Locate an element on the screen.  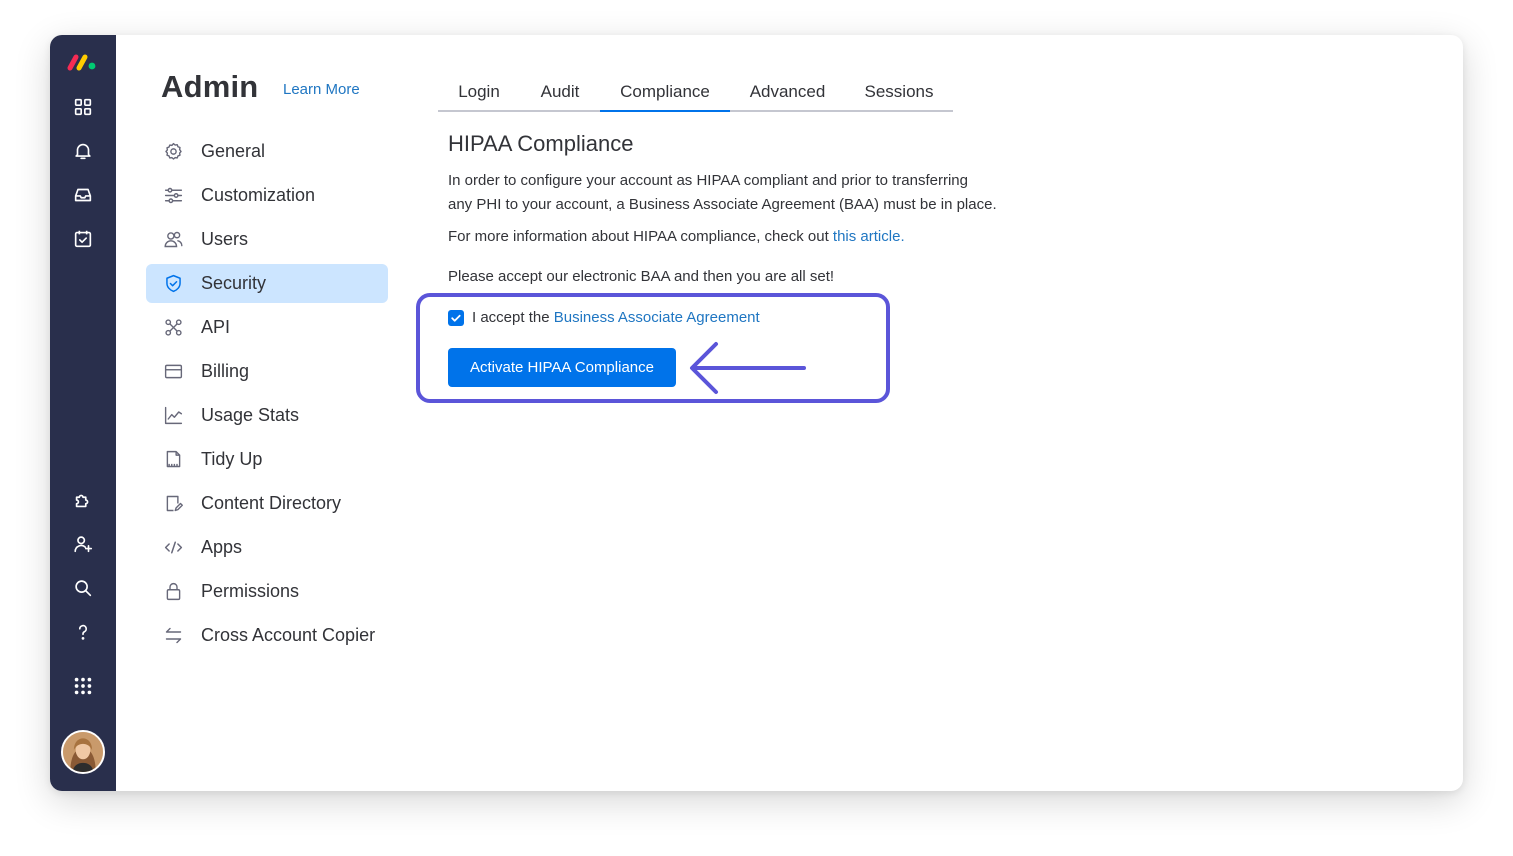
nav-item-label: Apps is located at coordinates (222, 547).